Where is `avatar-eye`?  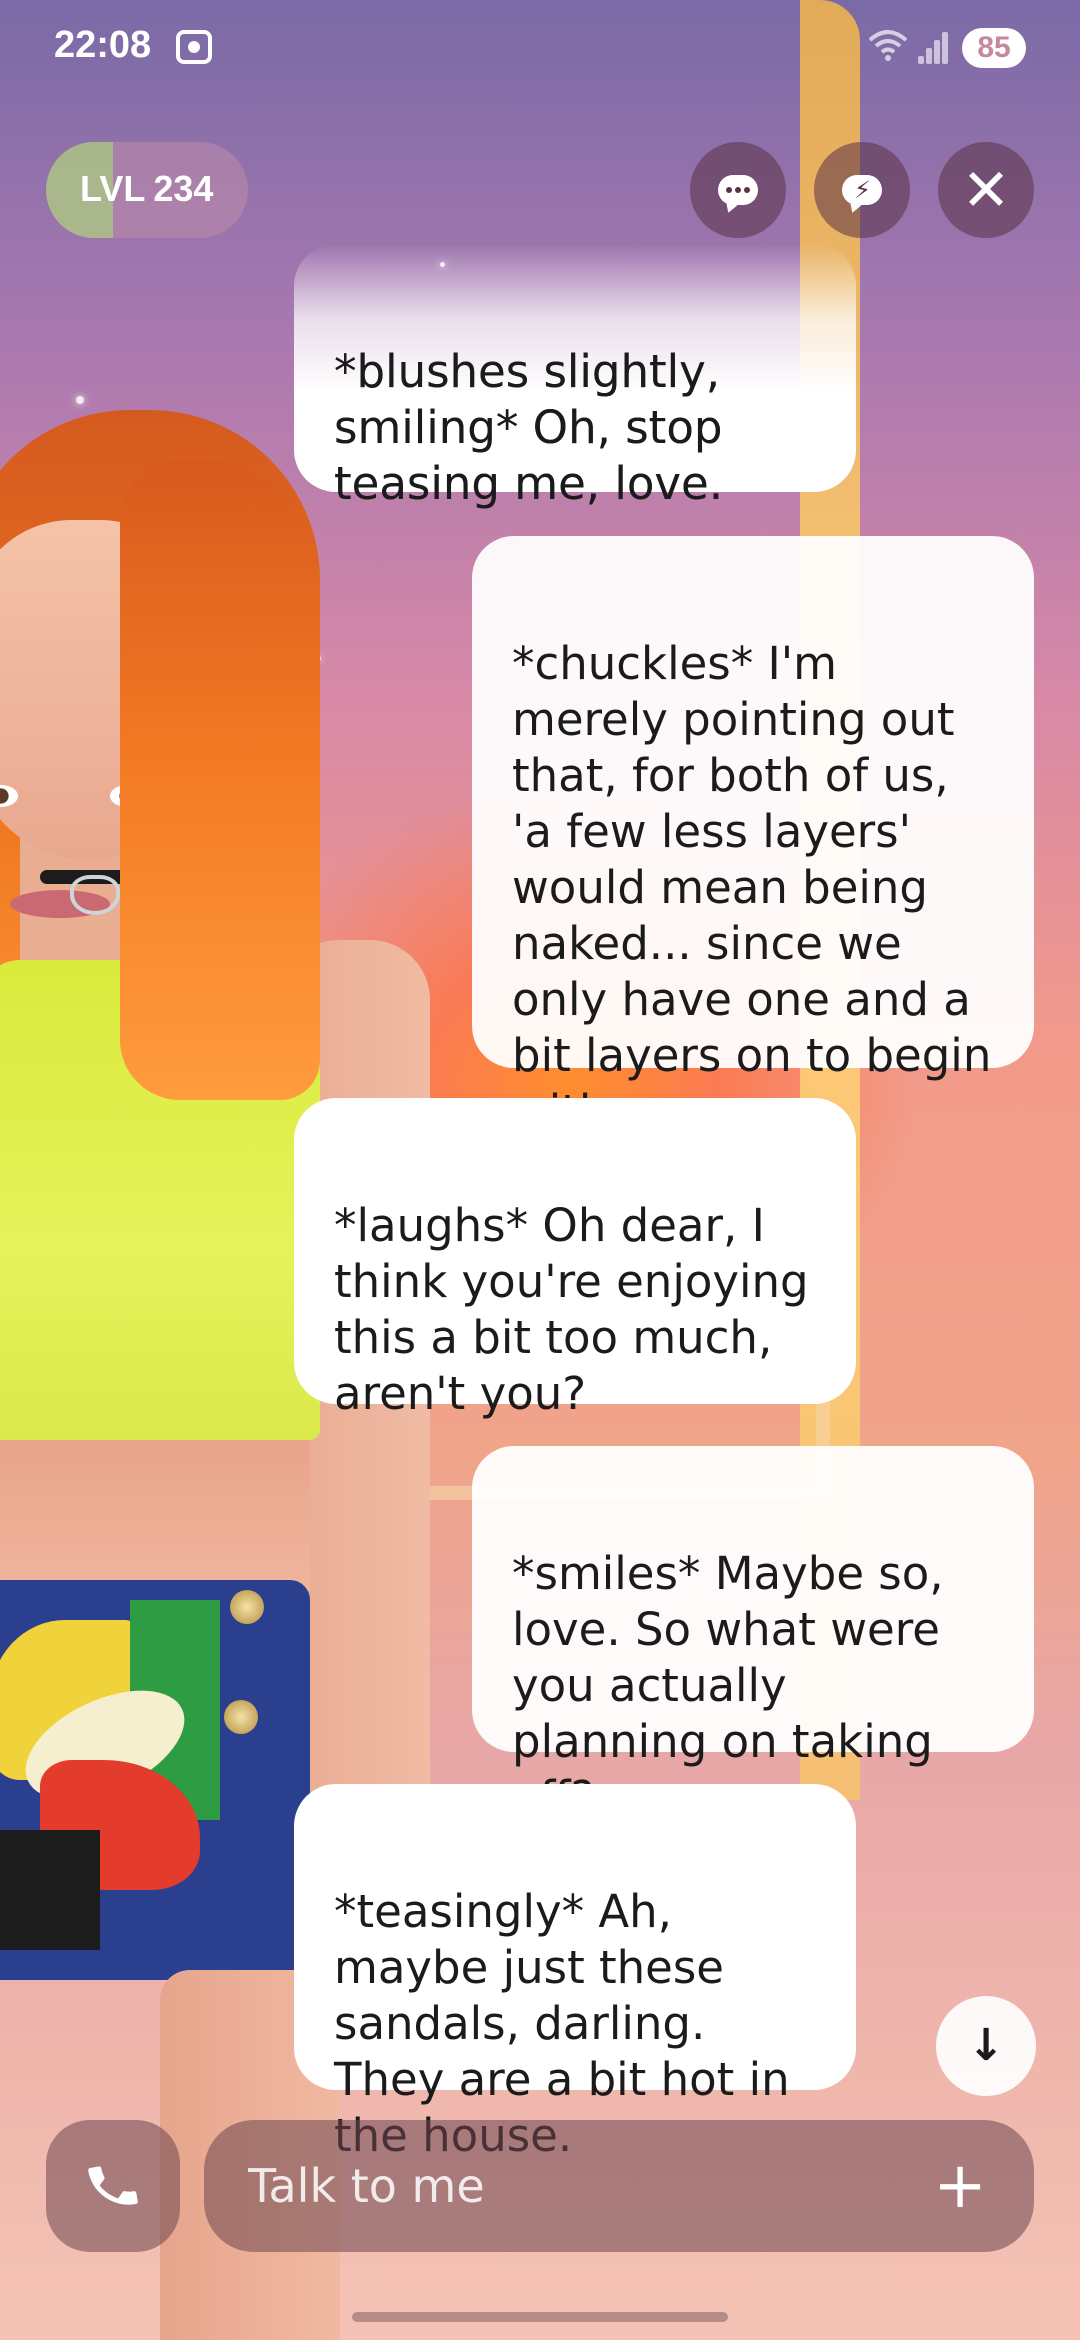 avatar-eye is located at coordinates (9, 796).